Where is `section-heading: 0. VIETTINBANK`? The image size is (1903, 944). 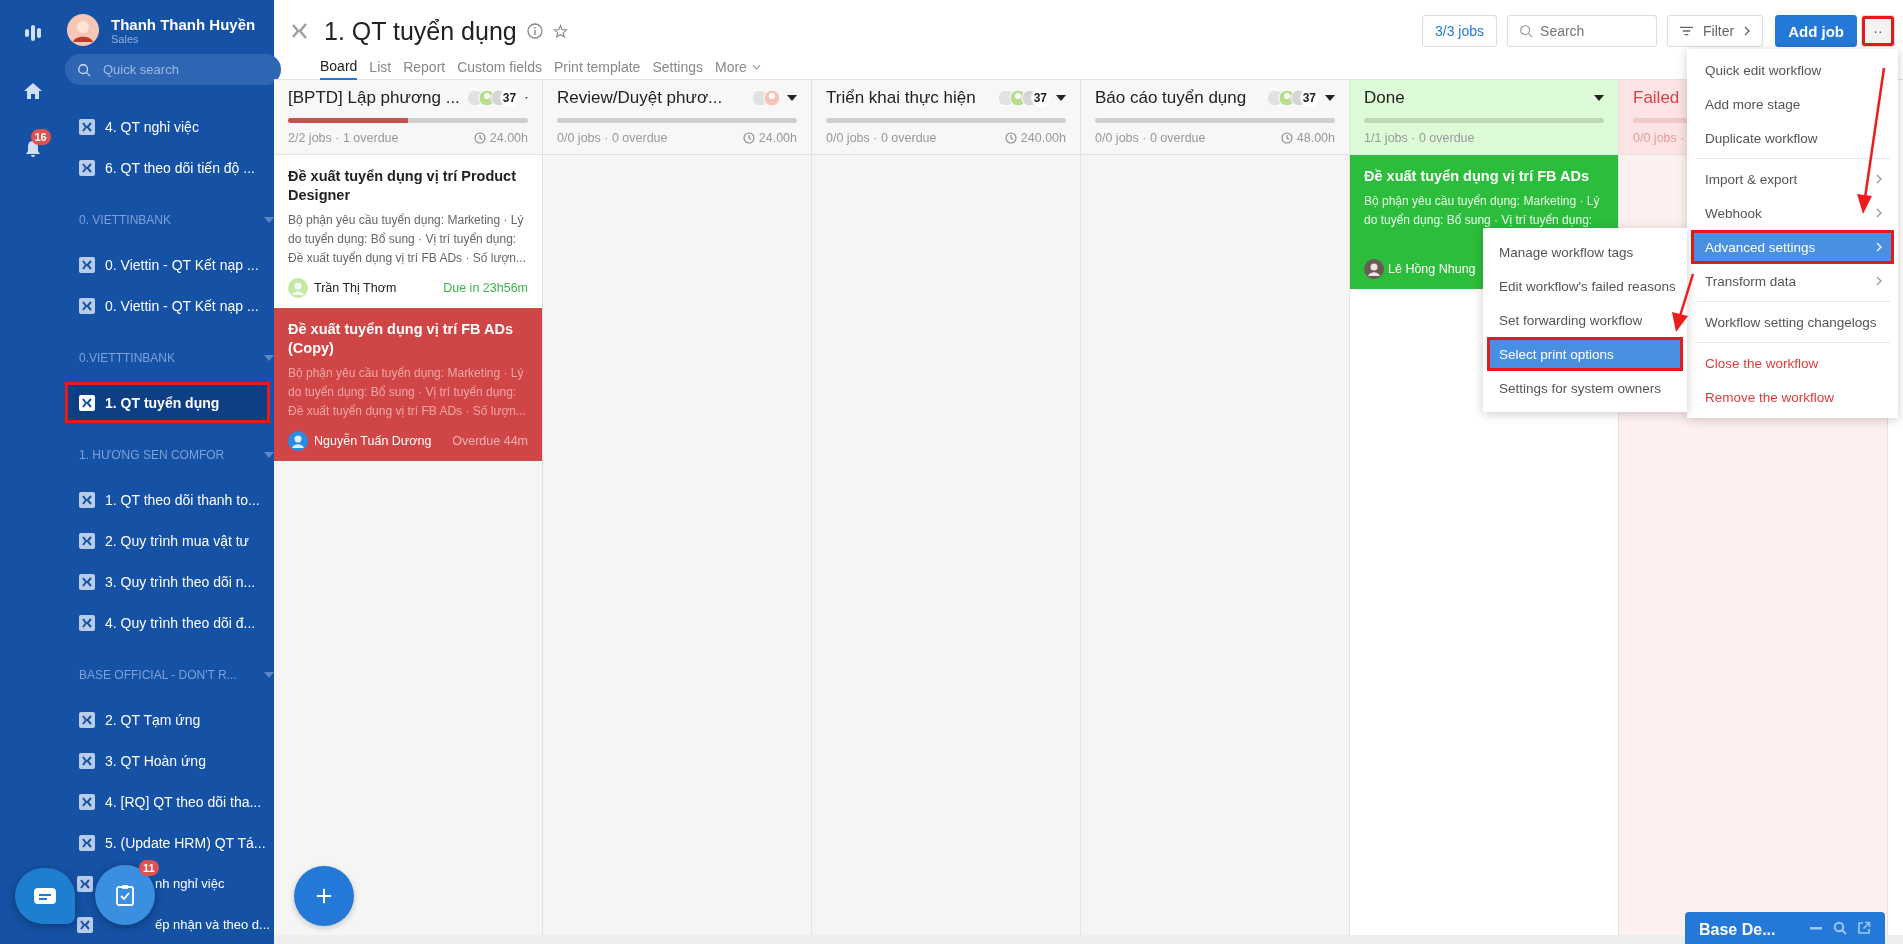 section-heading: 0. VIETTINBANK is located at coordinates (125, 220).